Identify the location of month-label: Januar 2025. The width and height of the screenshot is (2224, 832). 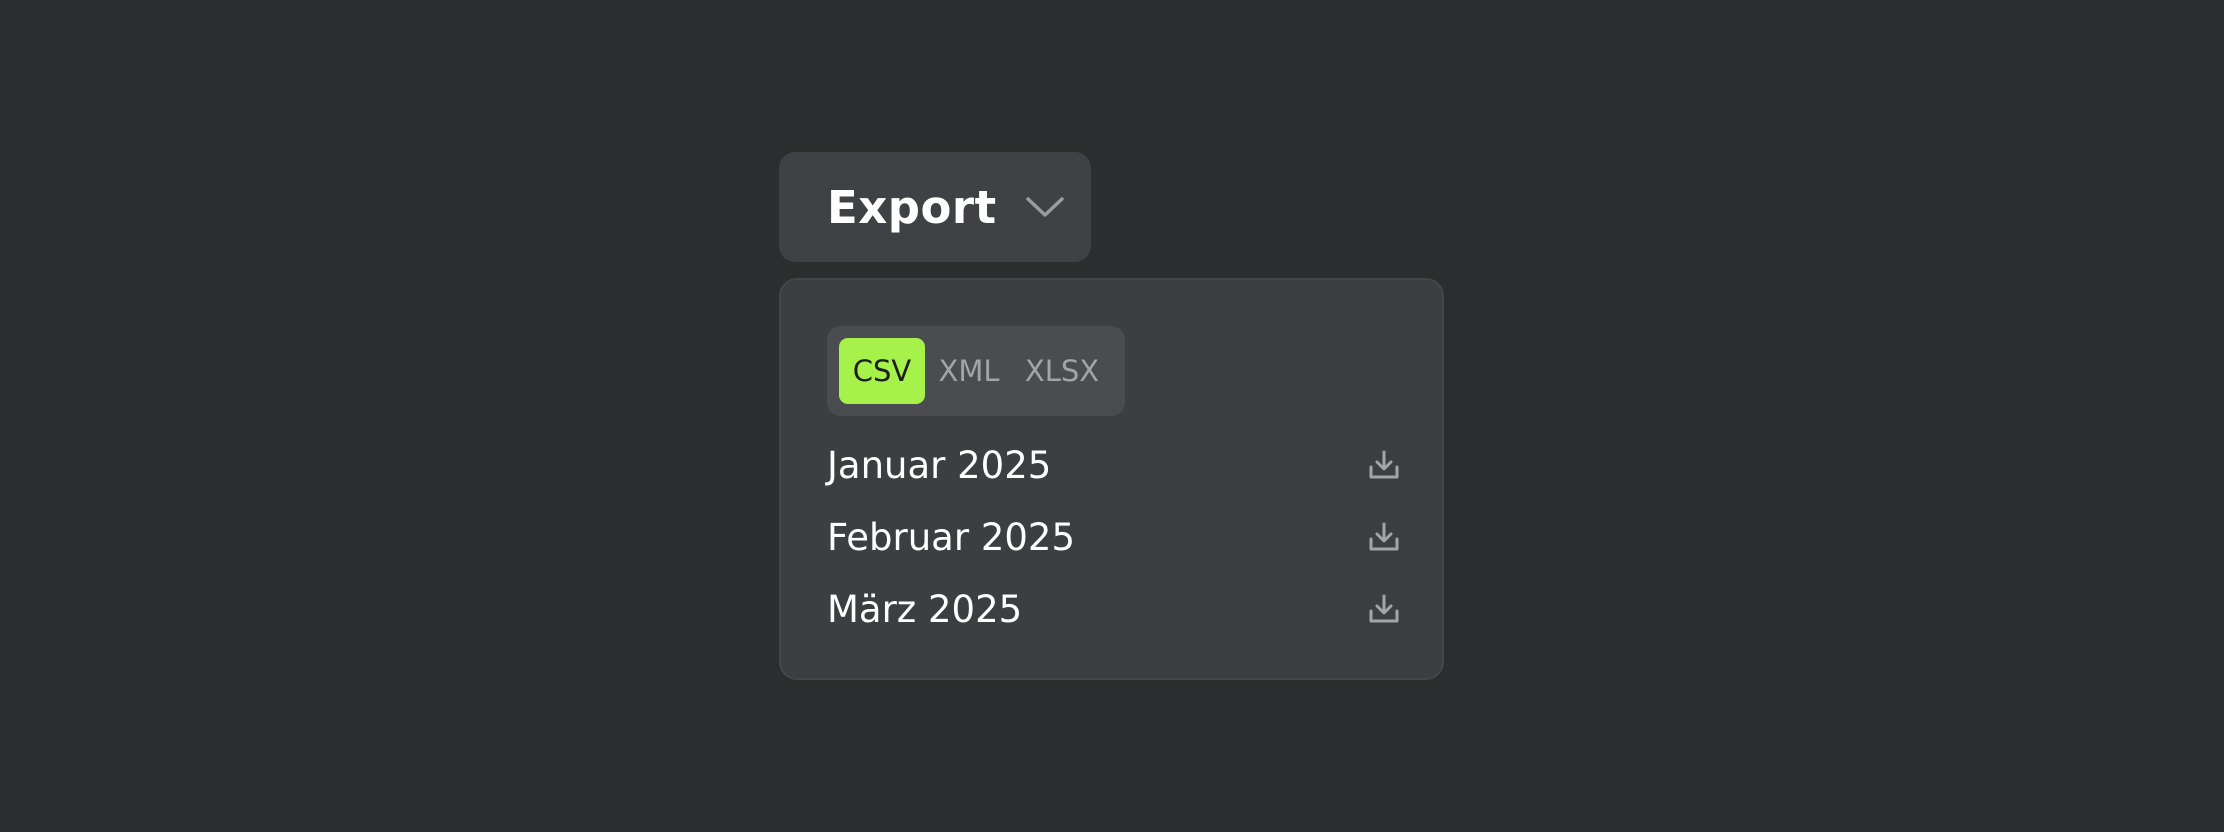
(939, 465).